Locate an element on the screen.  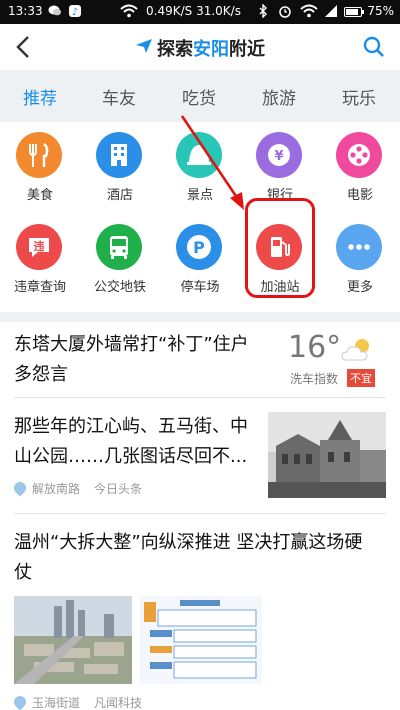
grid-item-more: 更多 is located at coordinates (360, 259).